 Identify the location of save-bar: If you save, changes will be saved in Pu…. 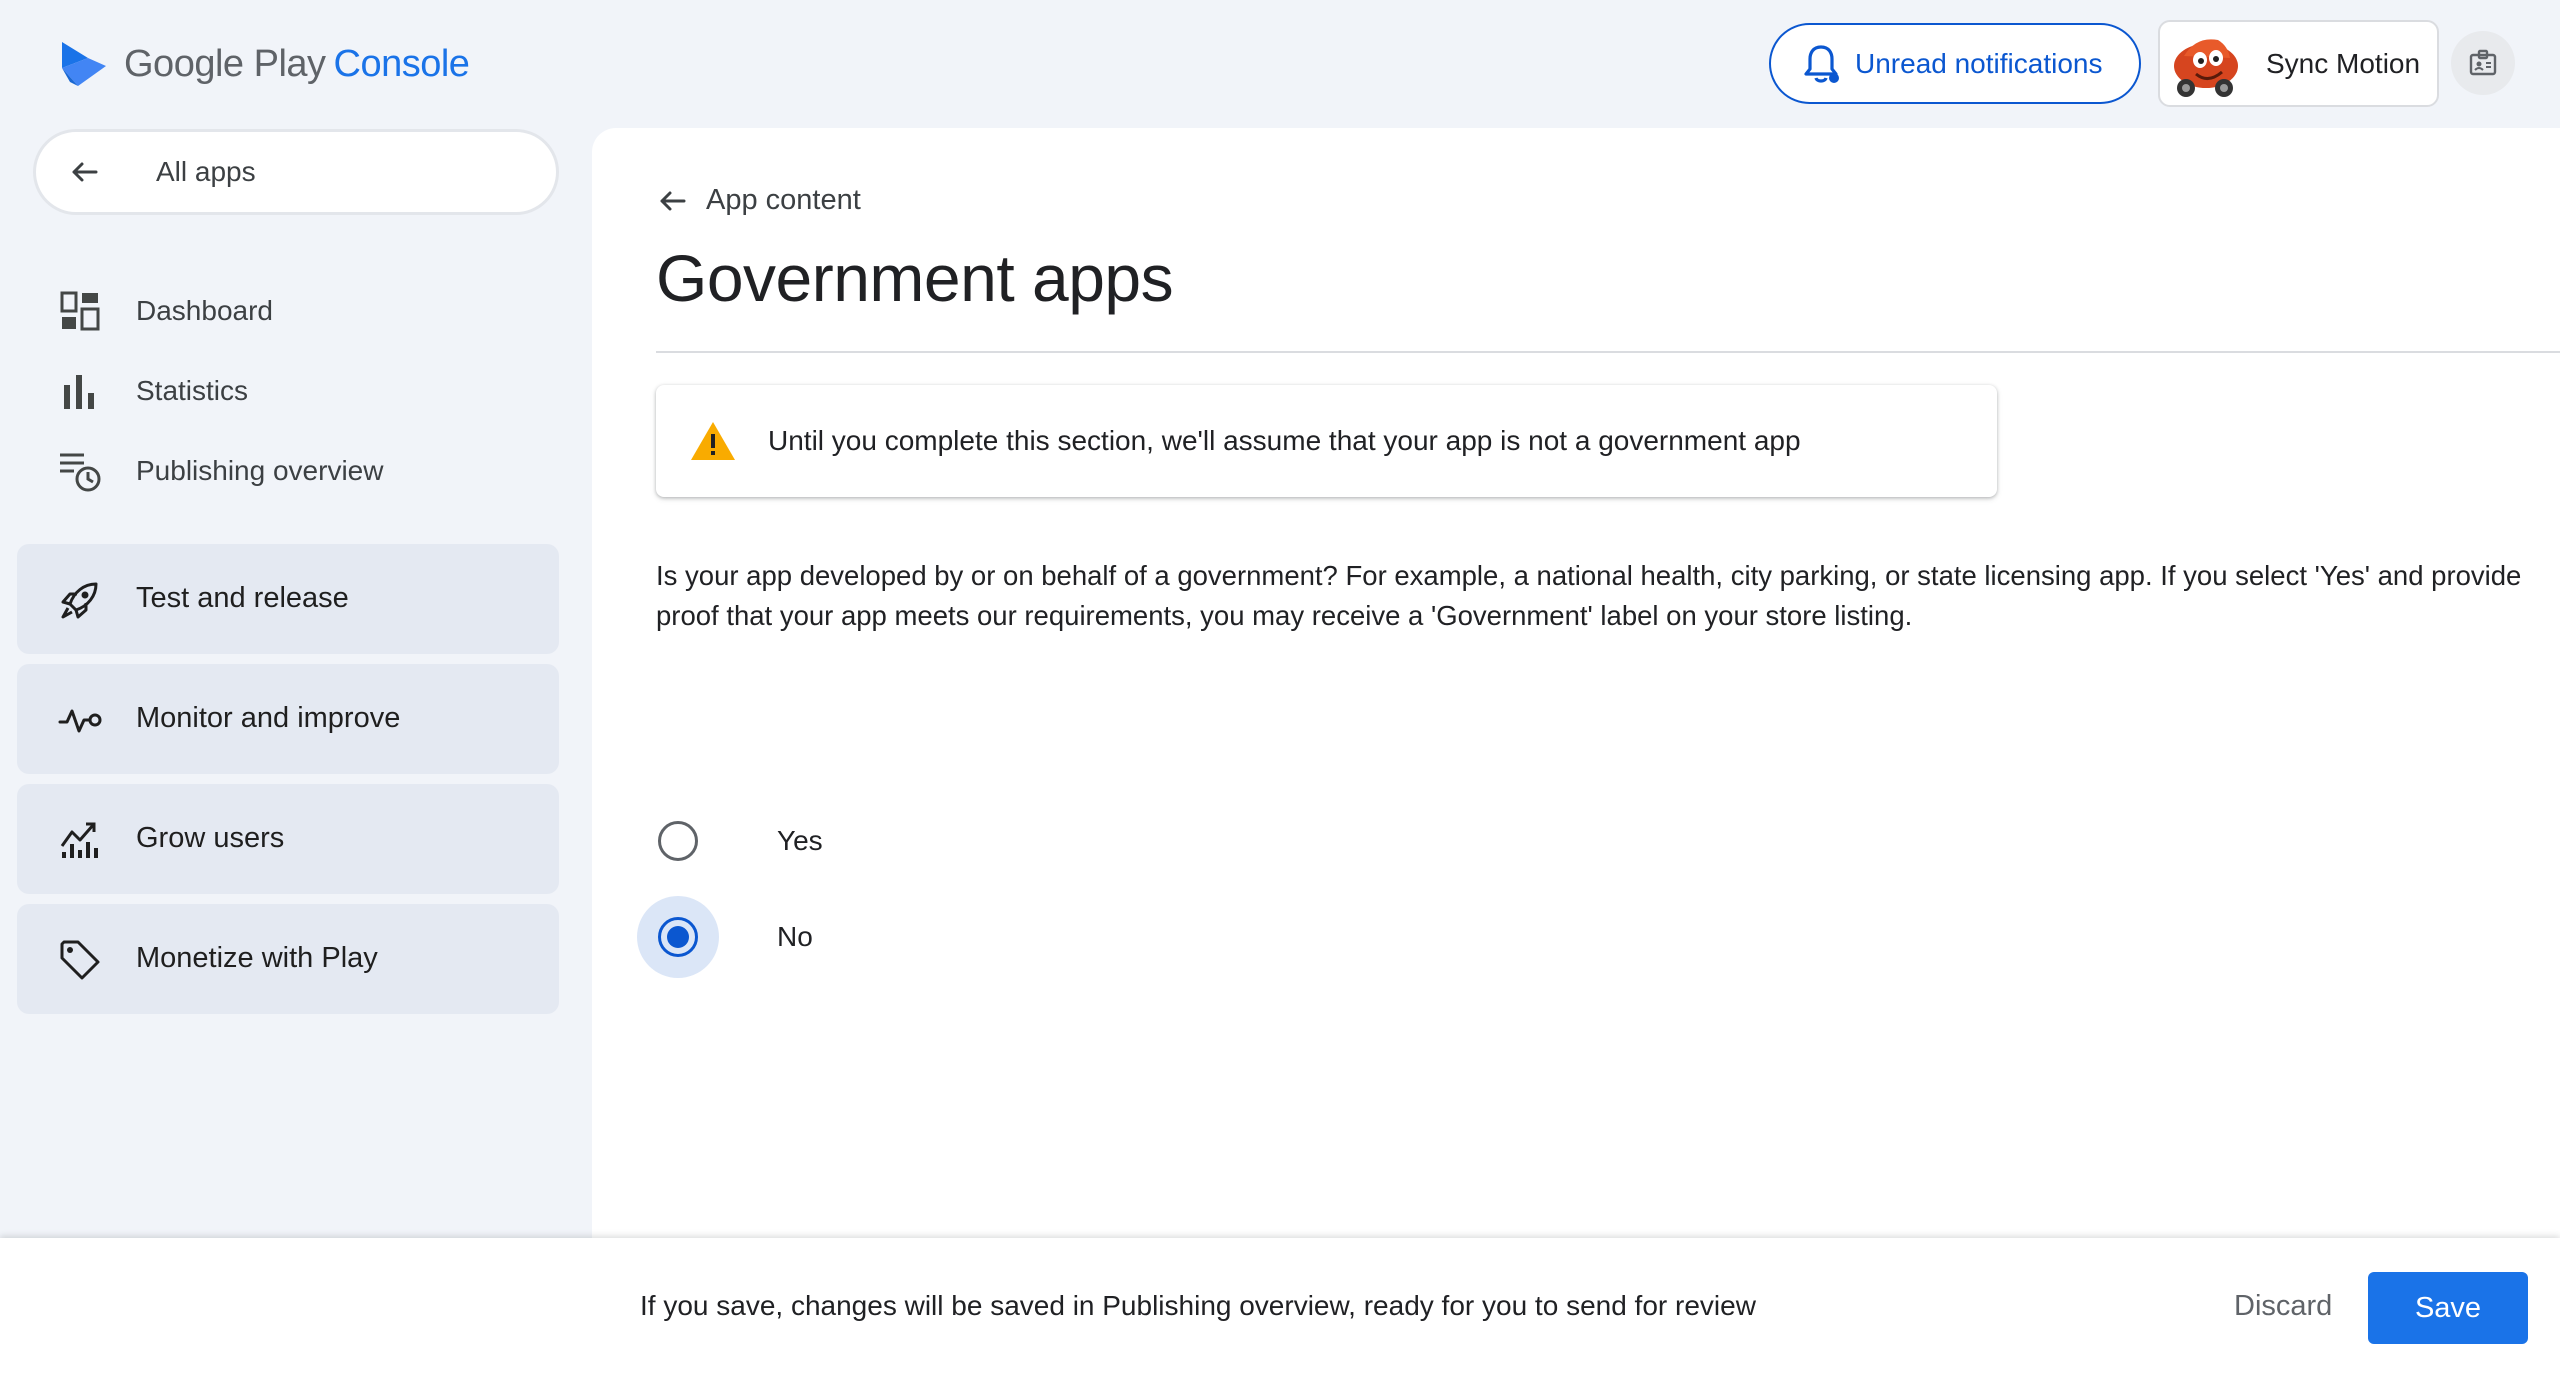
(1280, 1307).